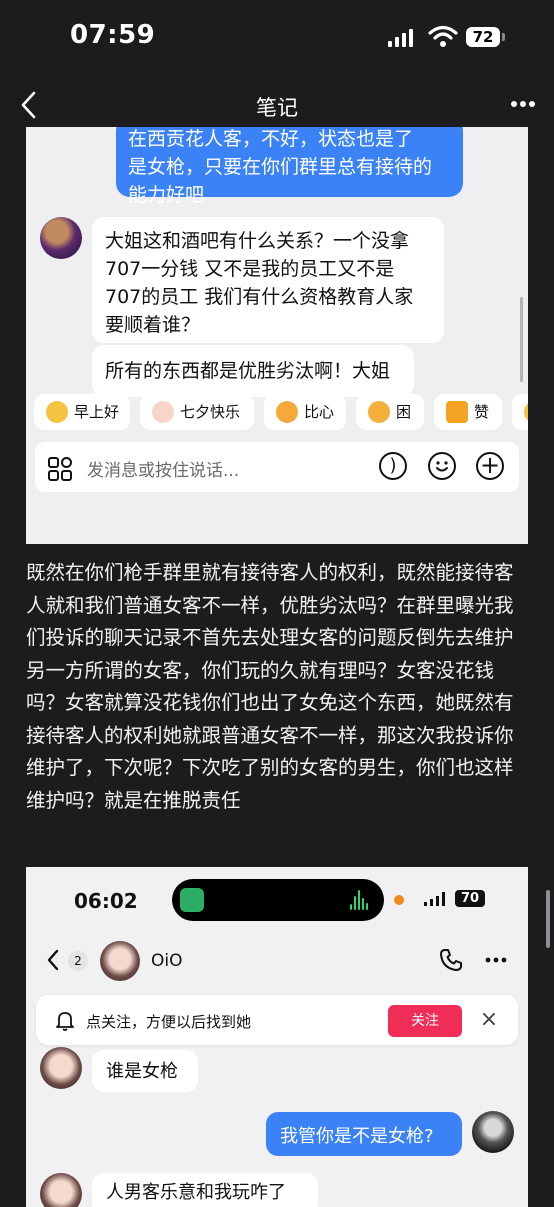 This screenshot has height=1207, width=554. I want to click on sleepy-face-icon, so click(379, 412).